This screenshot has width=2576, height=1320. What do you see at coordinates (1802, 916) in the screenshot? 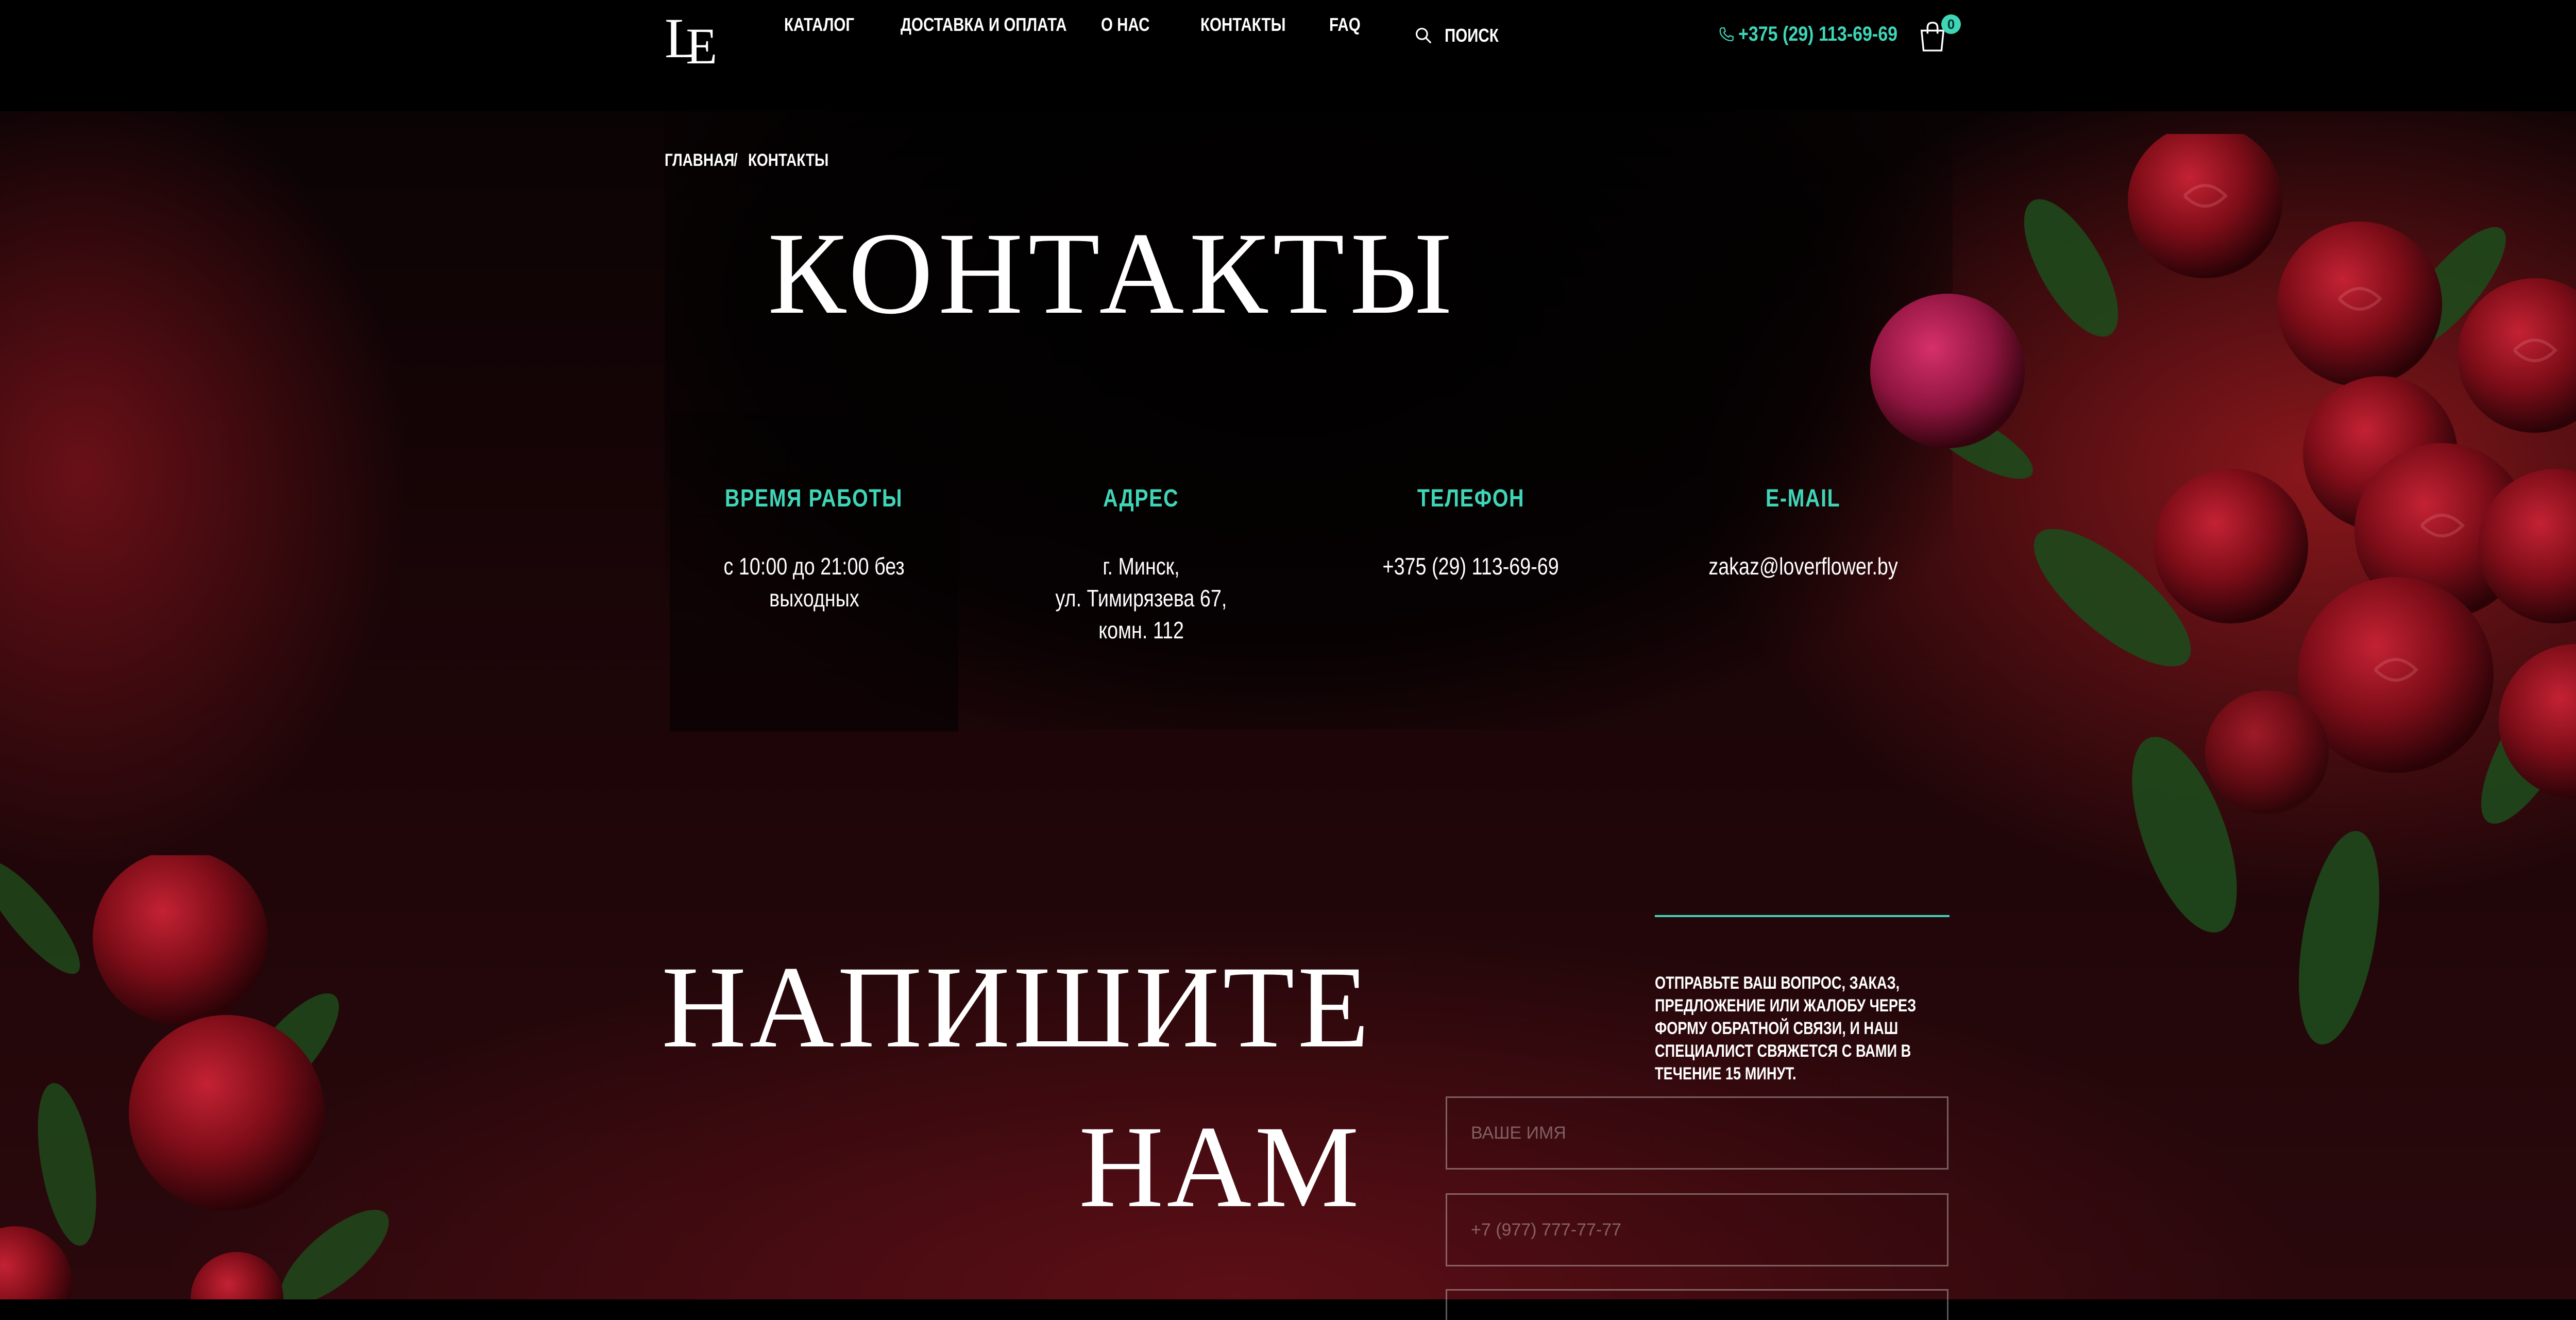
I see `accent-divider` at bounding box center [1802, 916].